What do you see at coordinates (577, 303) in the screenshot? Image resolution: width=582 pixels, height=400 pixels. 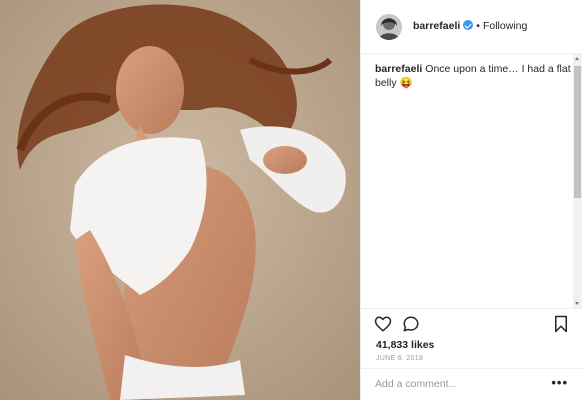 I see `scroll-down-arrow-icon` at bounding box center [577, 303].